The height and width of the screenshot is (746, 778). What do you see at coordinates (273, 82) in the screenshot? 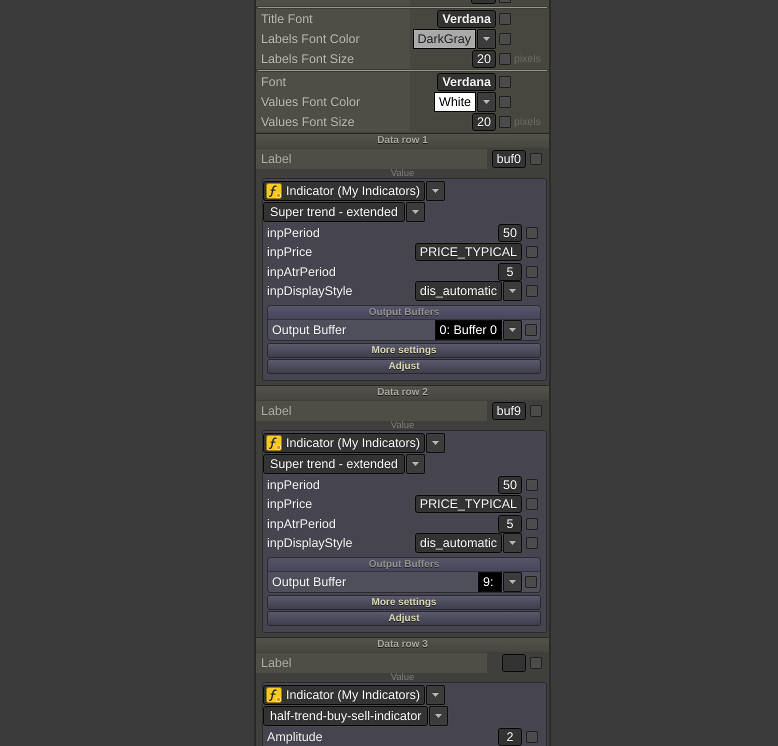
I see `setting-label: Font` at bounding box center [273, 82].